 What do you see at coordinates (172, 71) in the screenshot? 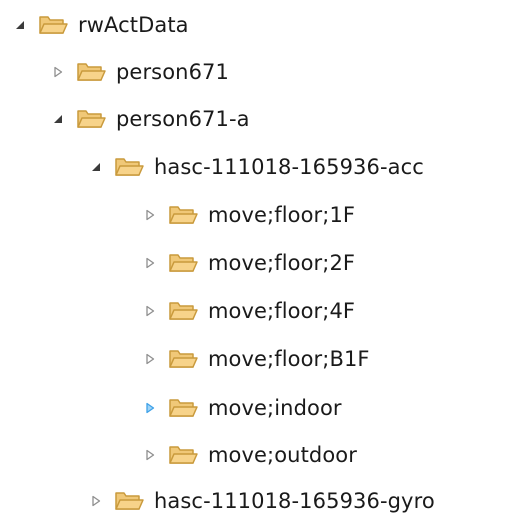
I see `tree-node-label: person671` at bounding box center [172, 71].